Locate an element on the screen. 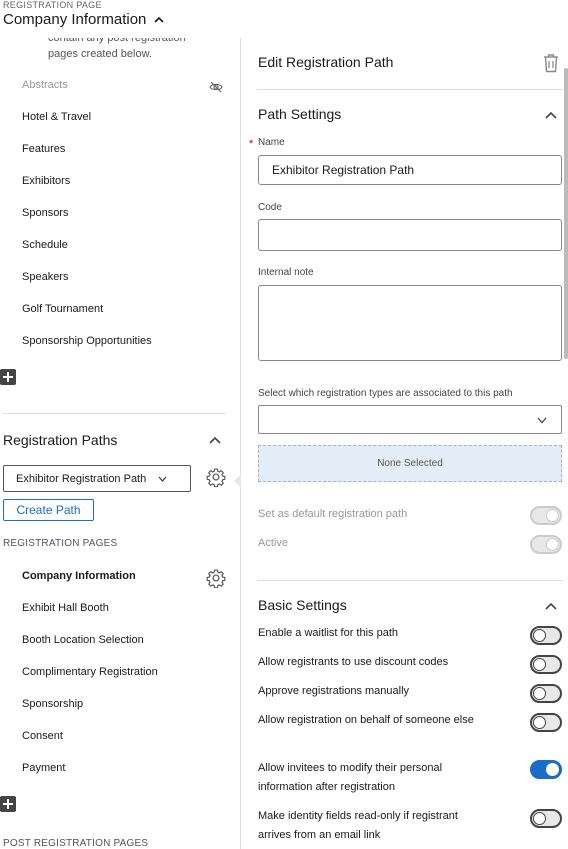  post-registration-pages-label: POST REGISTRATION PAGES is located at coordinates (76, 843).